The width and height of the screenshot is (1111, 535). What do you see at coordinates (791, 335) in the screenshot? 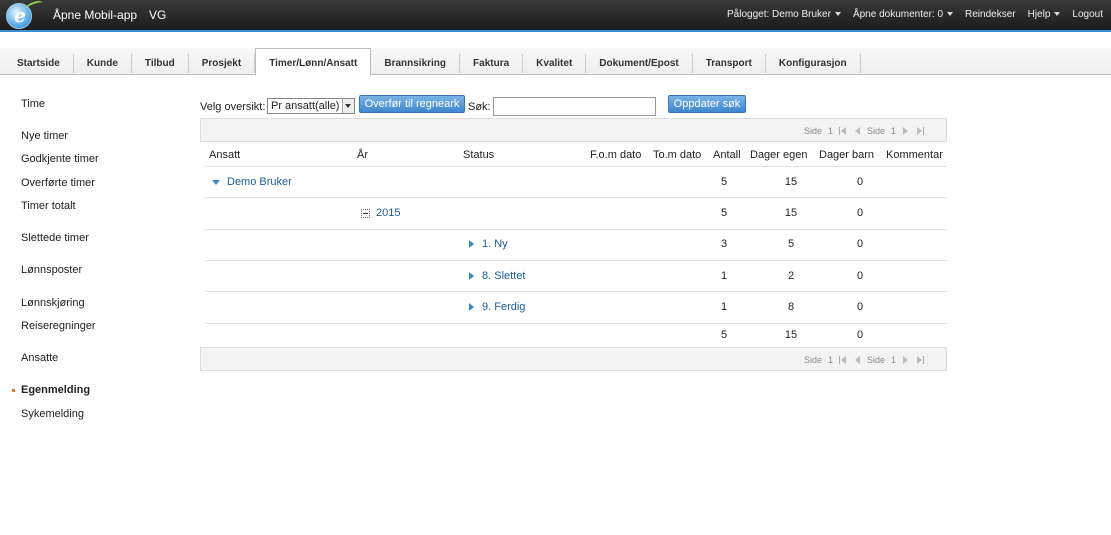
I see `total-dager-egen: 15` at bounding box center [791, 335].